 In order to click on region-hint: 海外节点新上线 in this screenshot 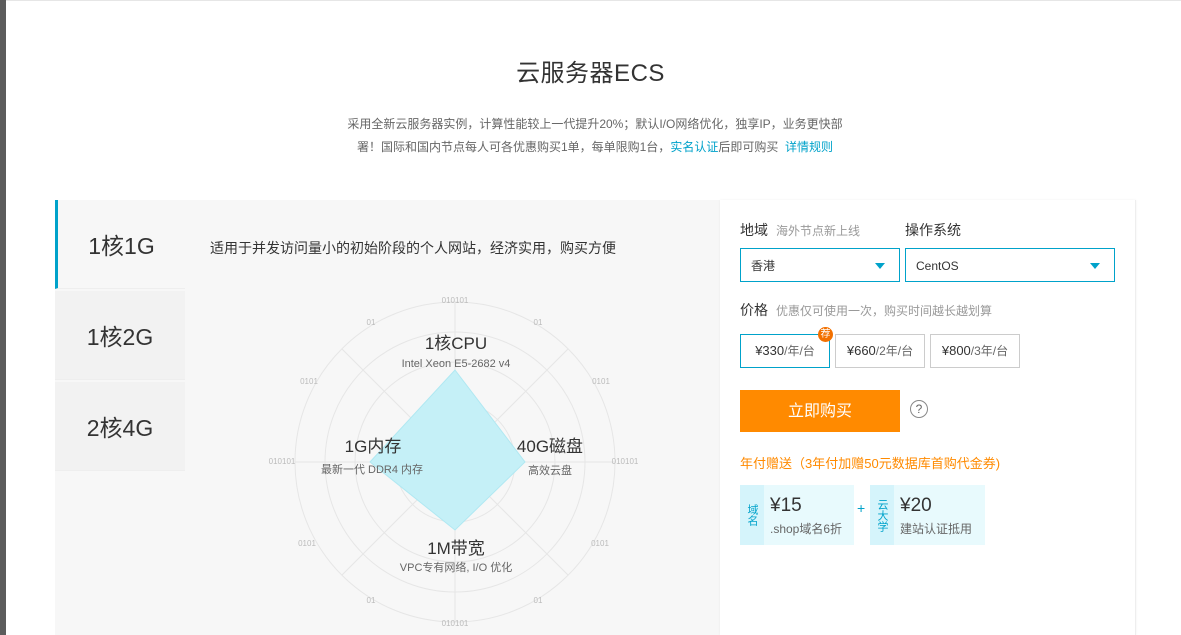, I will do `click(818, 231)`.